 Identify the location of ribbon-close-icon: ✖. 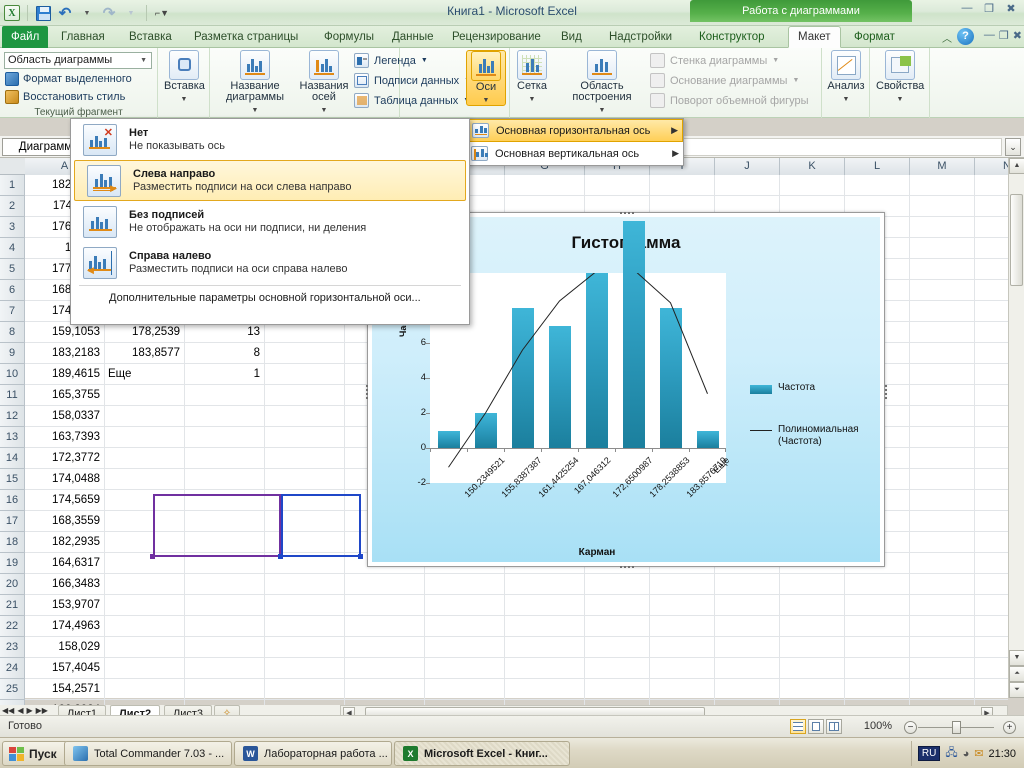
(1017, 35).